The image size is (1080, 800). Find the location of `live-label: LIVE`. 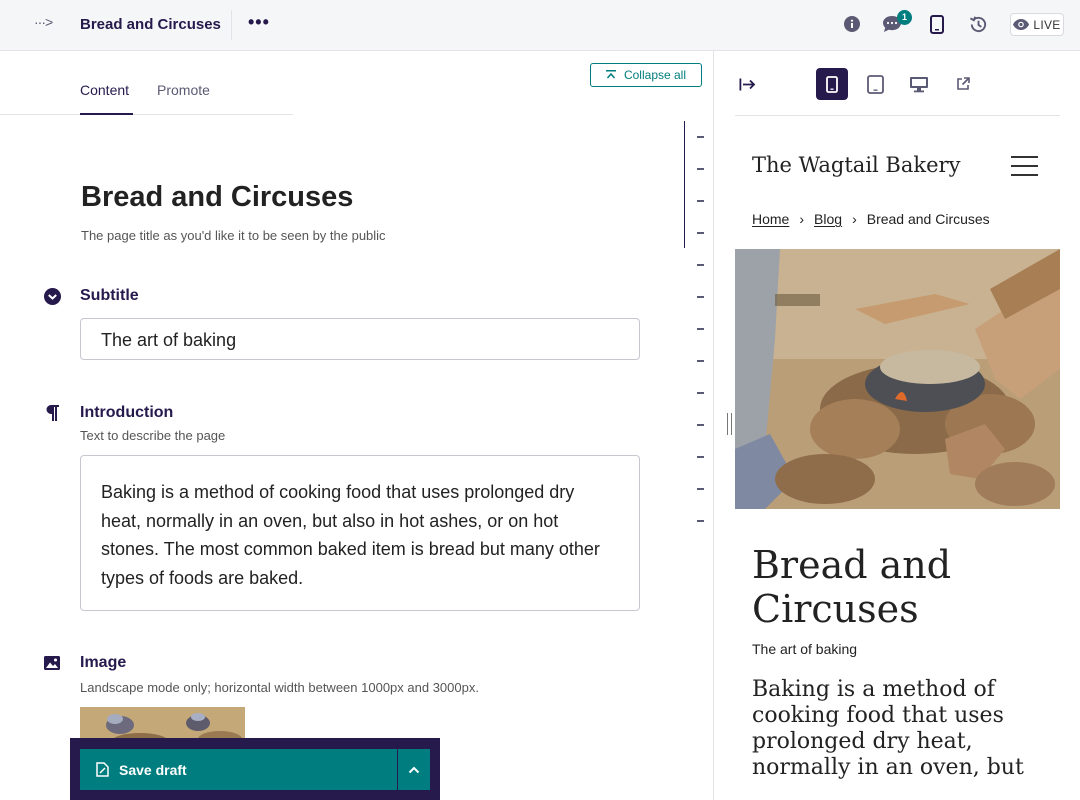

live-label: LIVE is located at coordinates (1047, 24).